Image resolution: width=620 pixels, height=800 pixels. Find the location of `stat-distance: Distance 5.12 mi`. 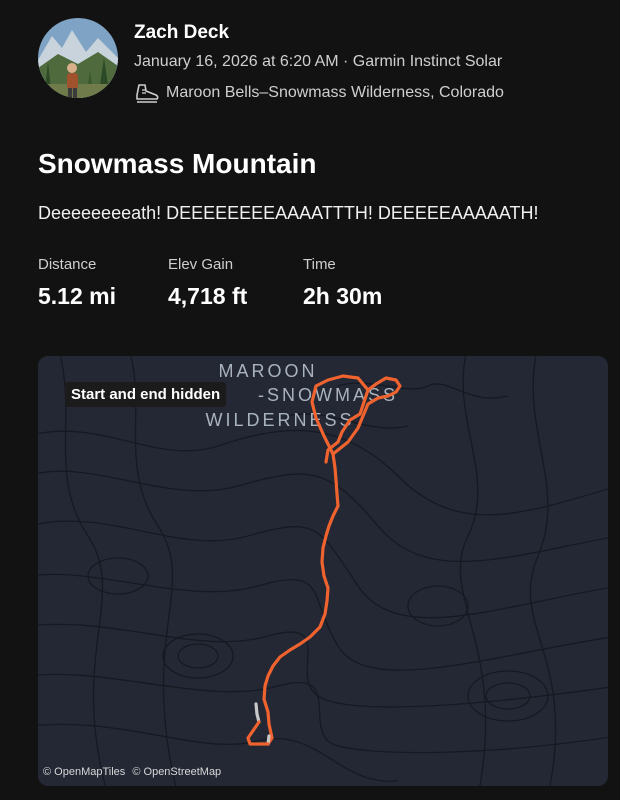

stat-distance: Distance 5.12 mi is located at coordinates (77, 283).